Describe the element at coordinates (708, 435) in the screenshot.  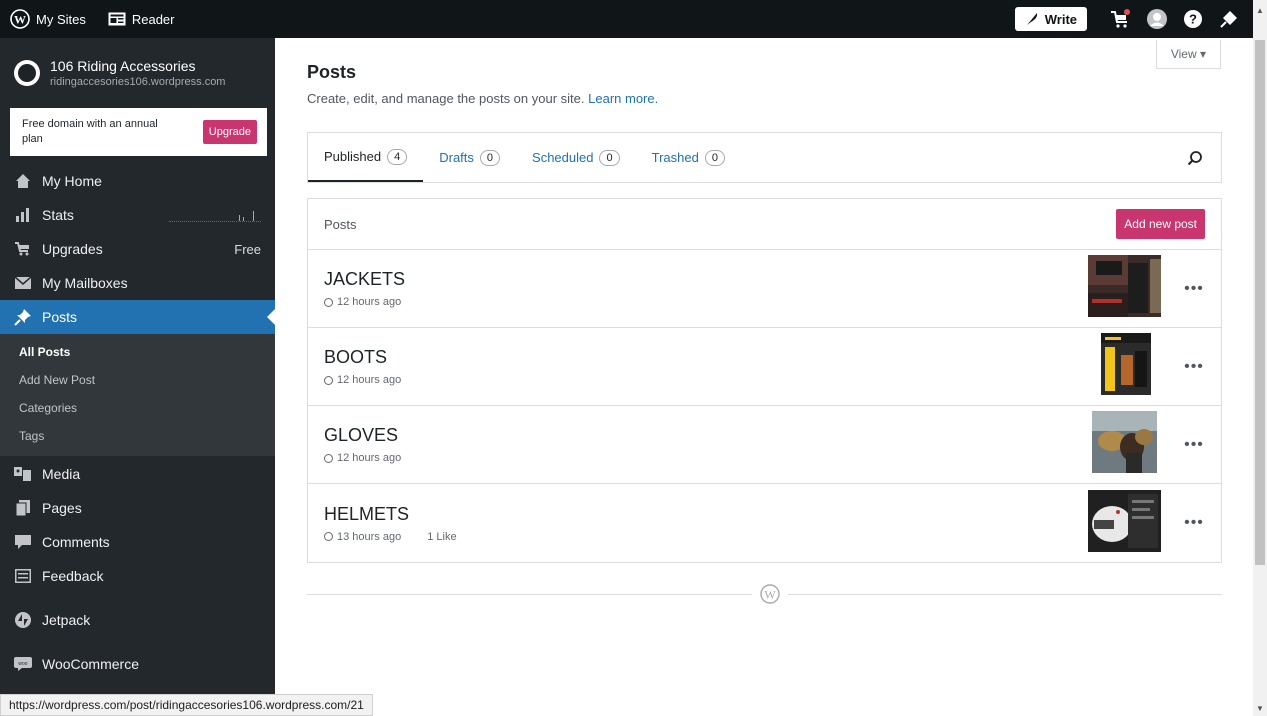
I see `post-title: GLOVES` at that location.